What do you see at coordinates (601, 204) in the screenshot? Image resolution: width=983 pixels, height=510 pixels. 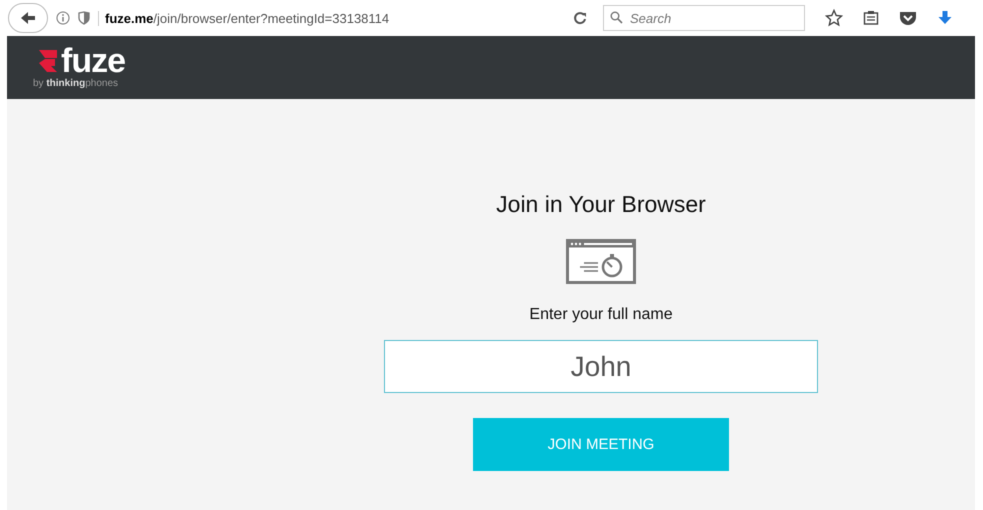 I see `page-title: Join in Your Browser` at bounding box center [601, 204].